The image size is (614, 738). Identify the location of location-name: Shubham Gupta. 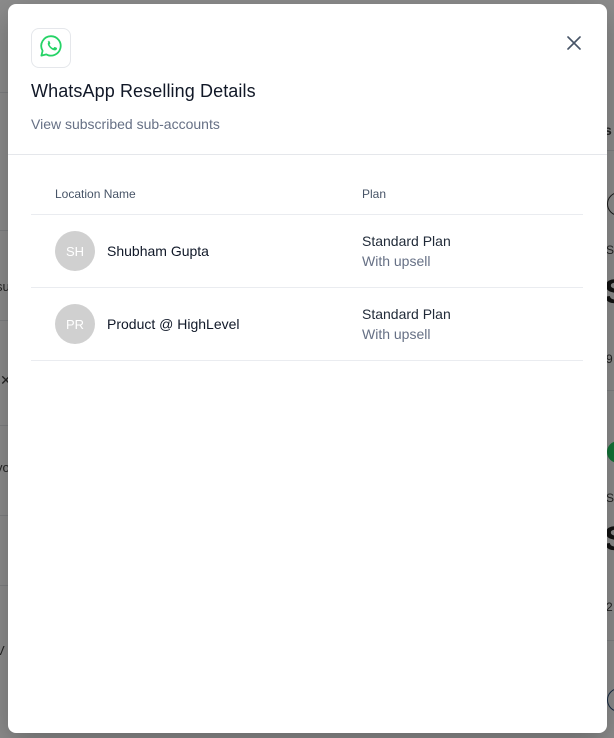
(158, 251).